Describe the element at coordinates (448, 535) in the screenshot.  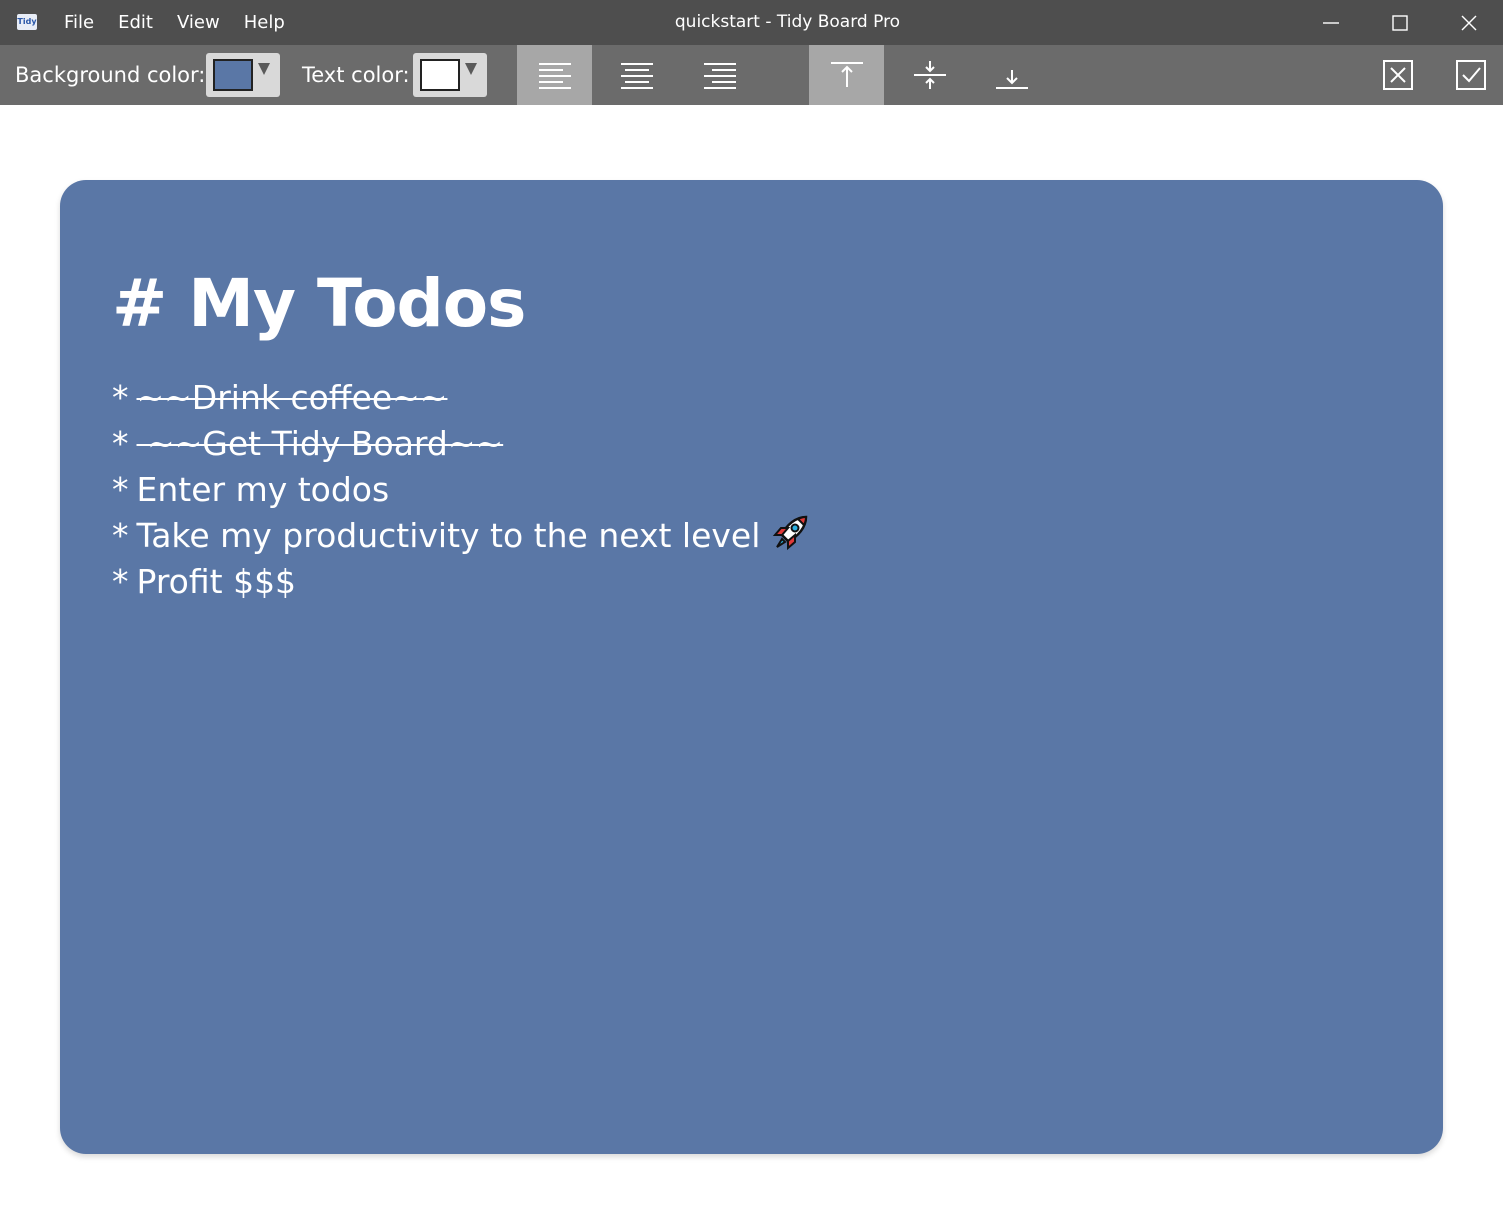
I see `list-item-text: Take my productivity to the next level` at that location.